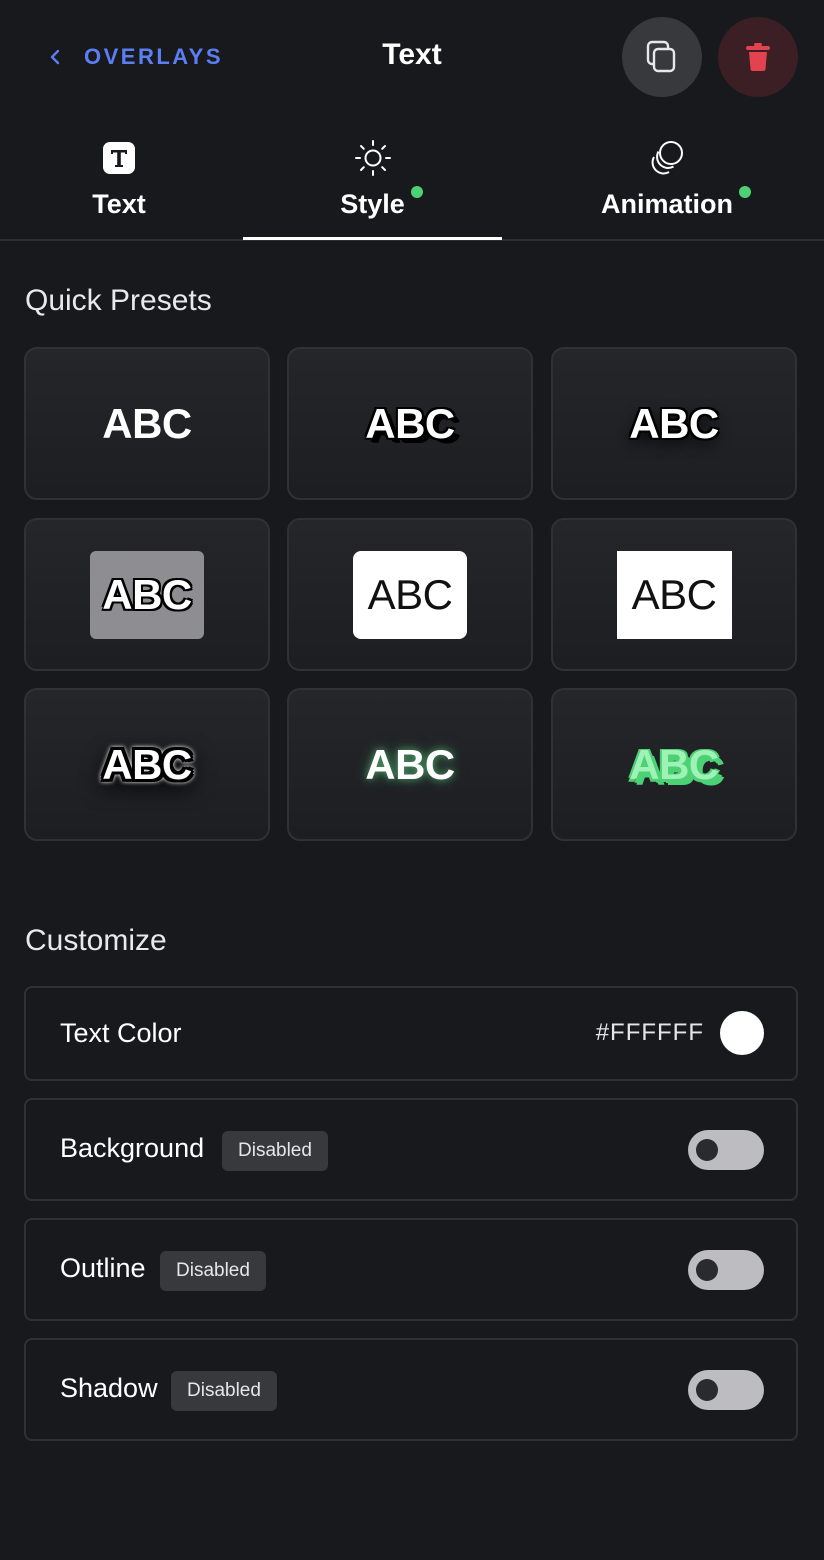 Image resolution: width=824 pixels, height=1560 pixels. I want to click on duplicate-button, so click(662, 57).